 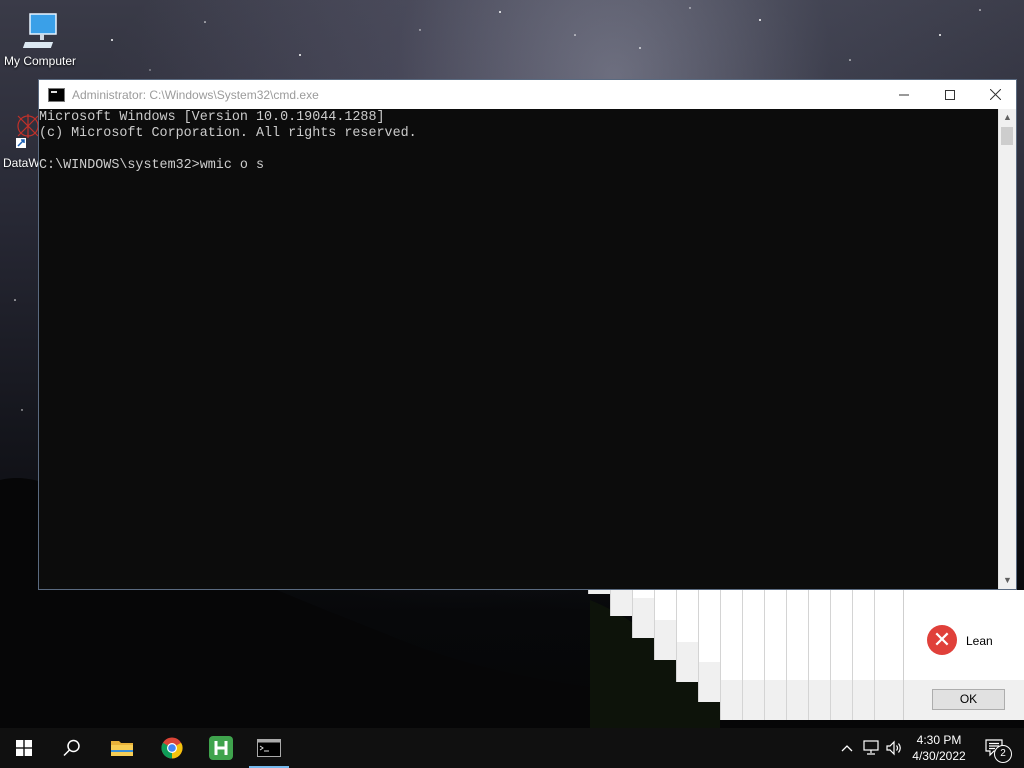 What do you see at coordinates (942, 640) in the screenshot?
I see `error-x-icon: ✕` at bounding box center [942, 640].